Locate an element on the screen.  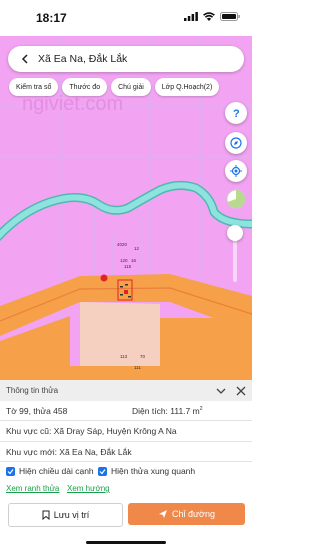
chip-planning-layer: Lớp Q.Hoạch(2) is located at coordinates (187, 87).